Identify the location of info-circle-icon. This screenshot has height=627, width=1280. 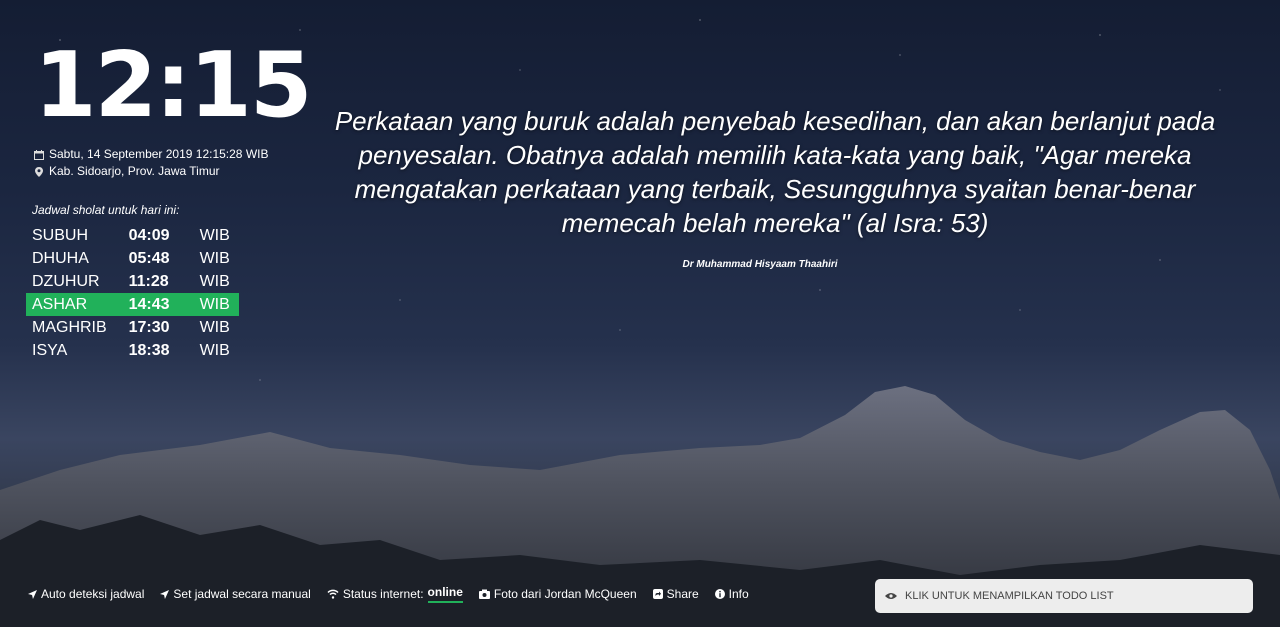
(719, 594).